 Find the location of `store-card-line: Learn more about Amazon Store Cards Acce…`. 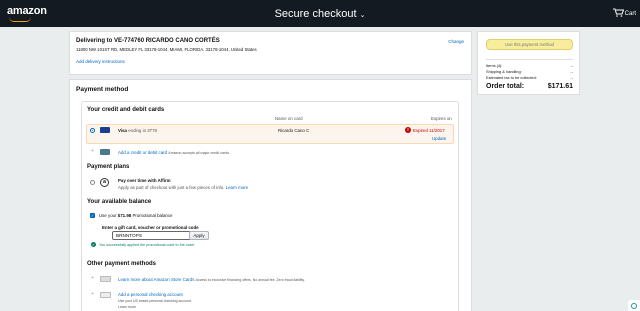

store-card-line: Learn more about Amazon Store Cards Acce… is located at coordinates (211, 279).